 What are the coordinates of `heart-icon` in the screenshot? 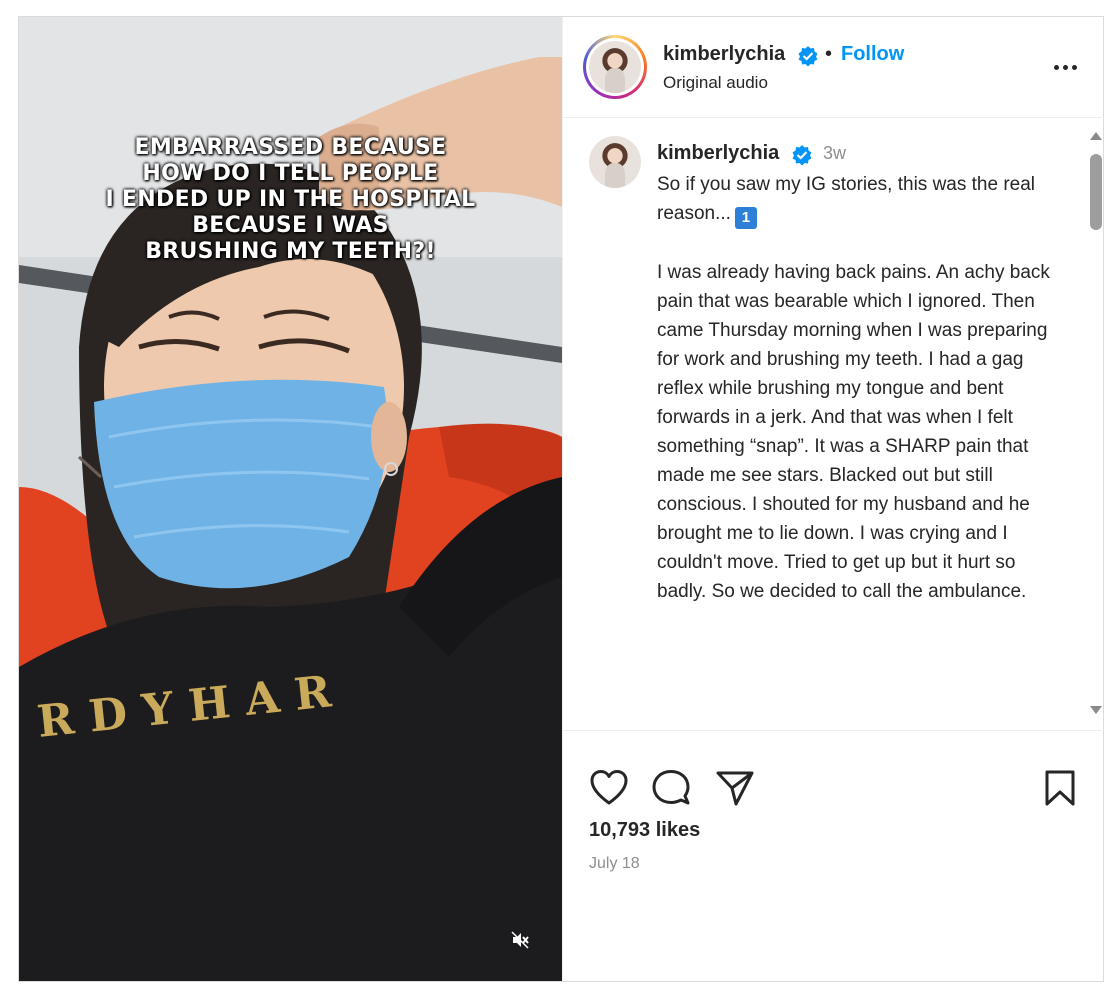 It's located at (609, 788).